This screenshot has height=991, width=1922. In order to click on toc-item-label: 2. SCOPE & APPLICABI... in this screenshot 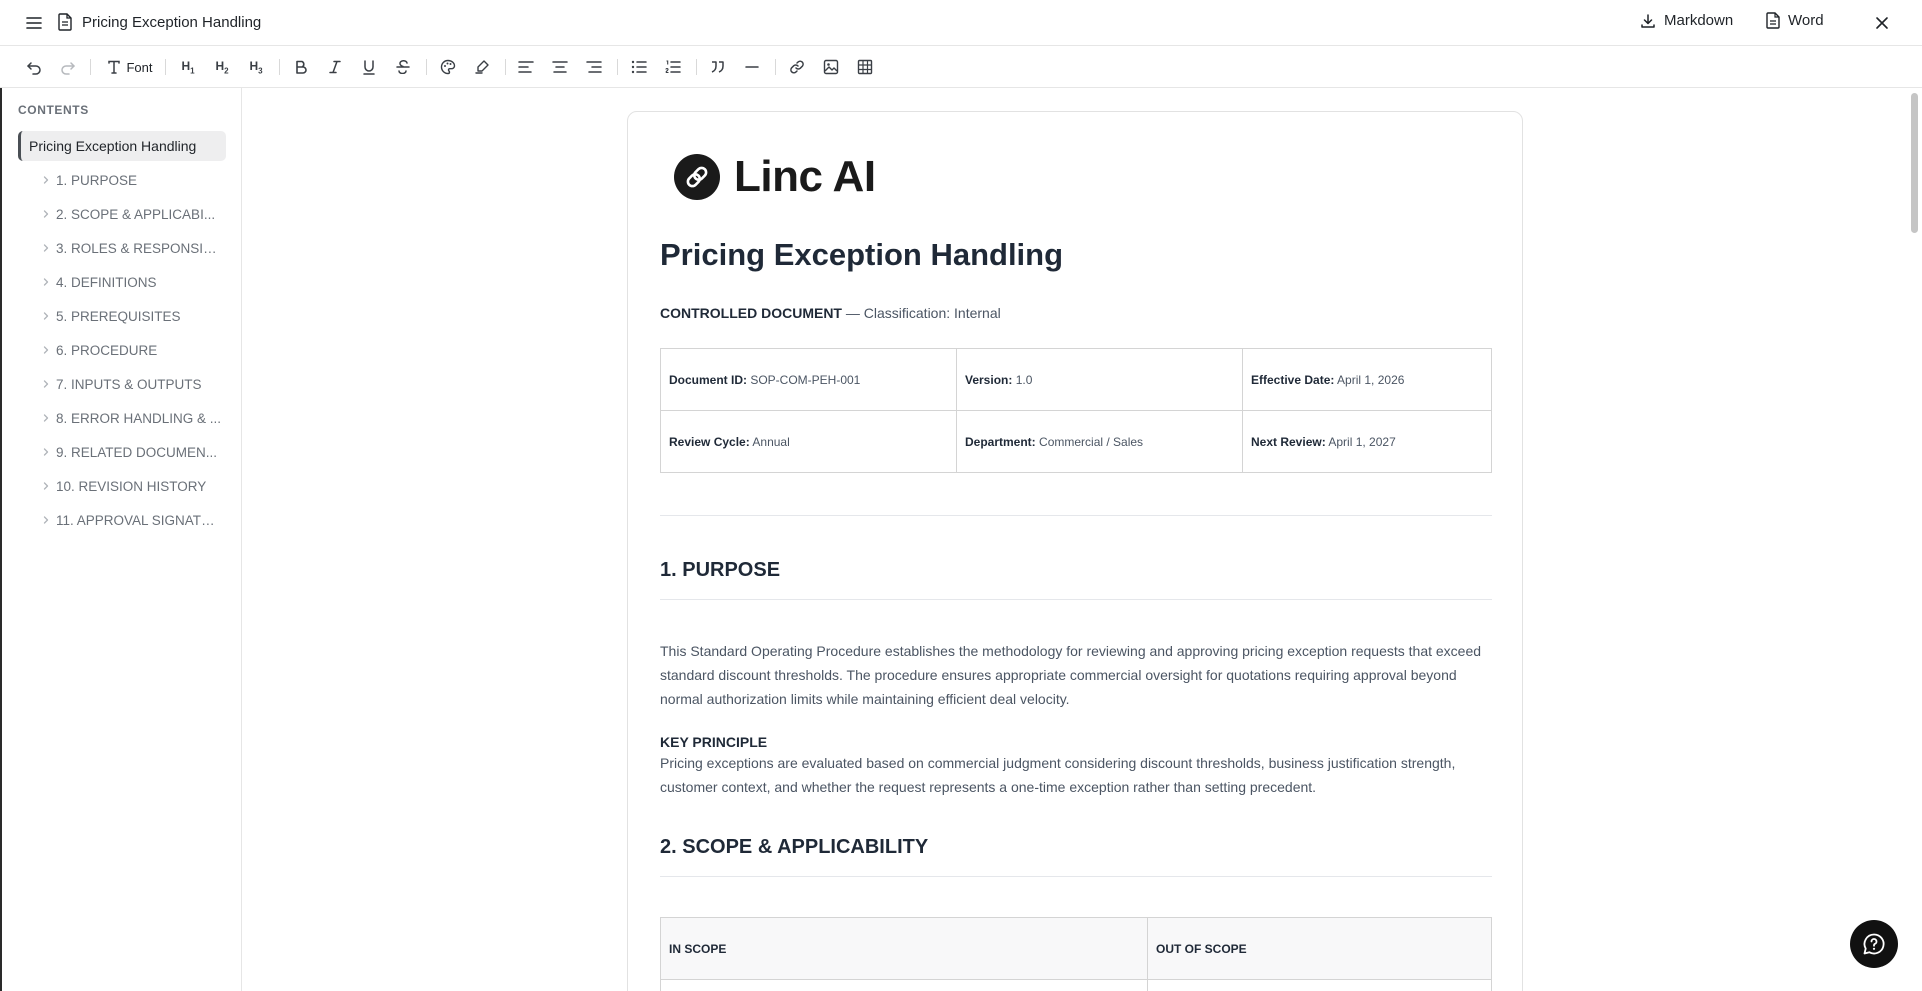, I will do `click(136, 214)`.